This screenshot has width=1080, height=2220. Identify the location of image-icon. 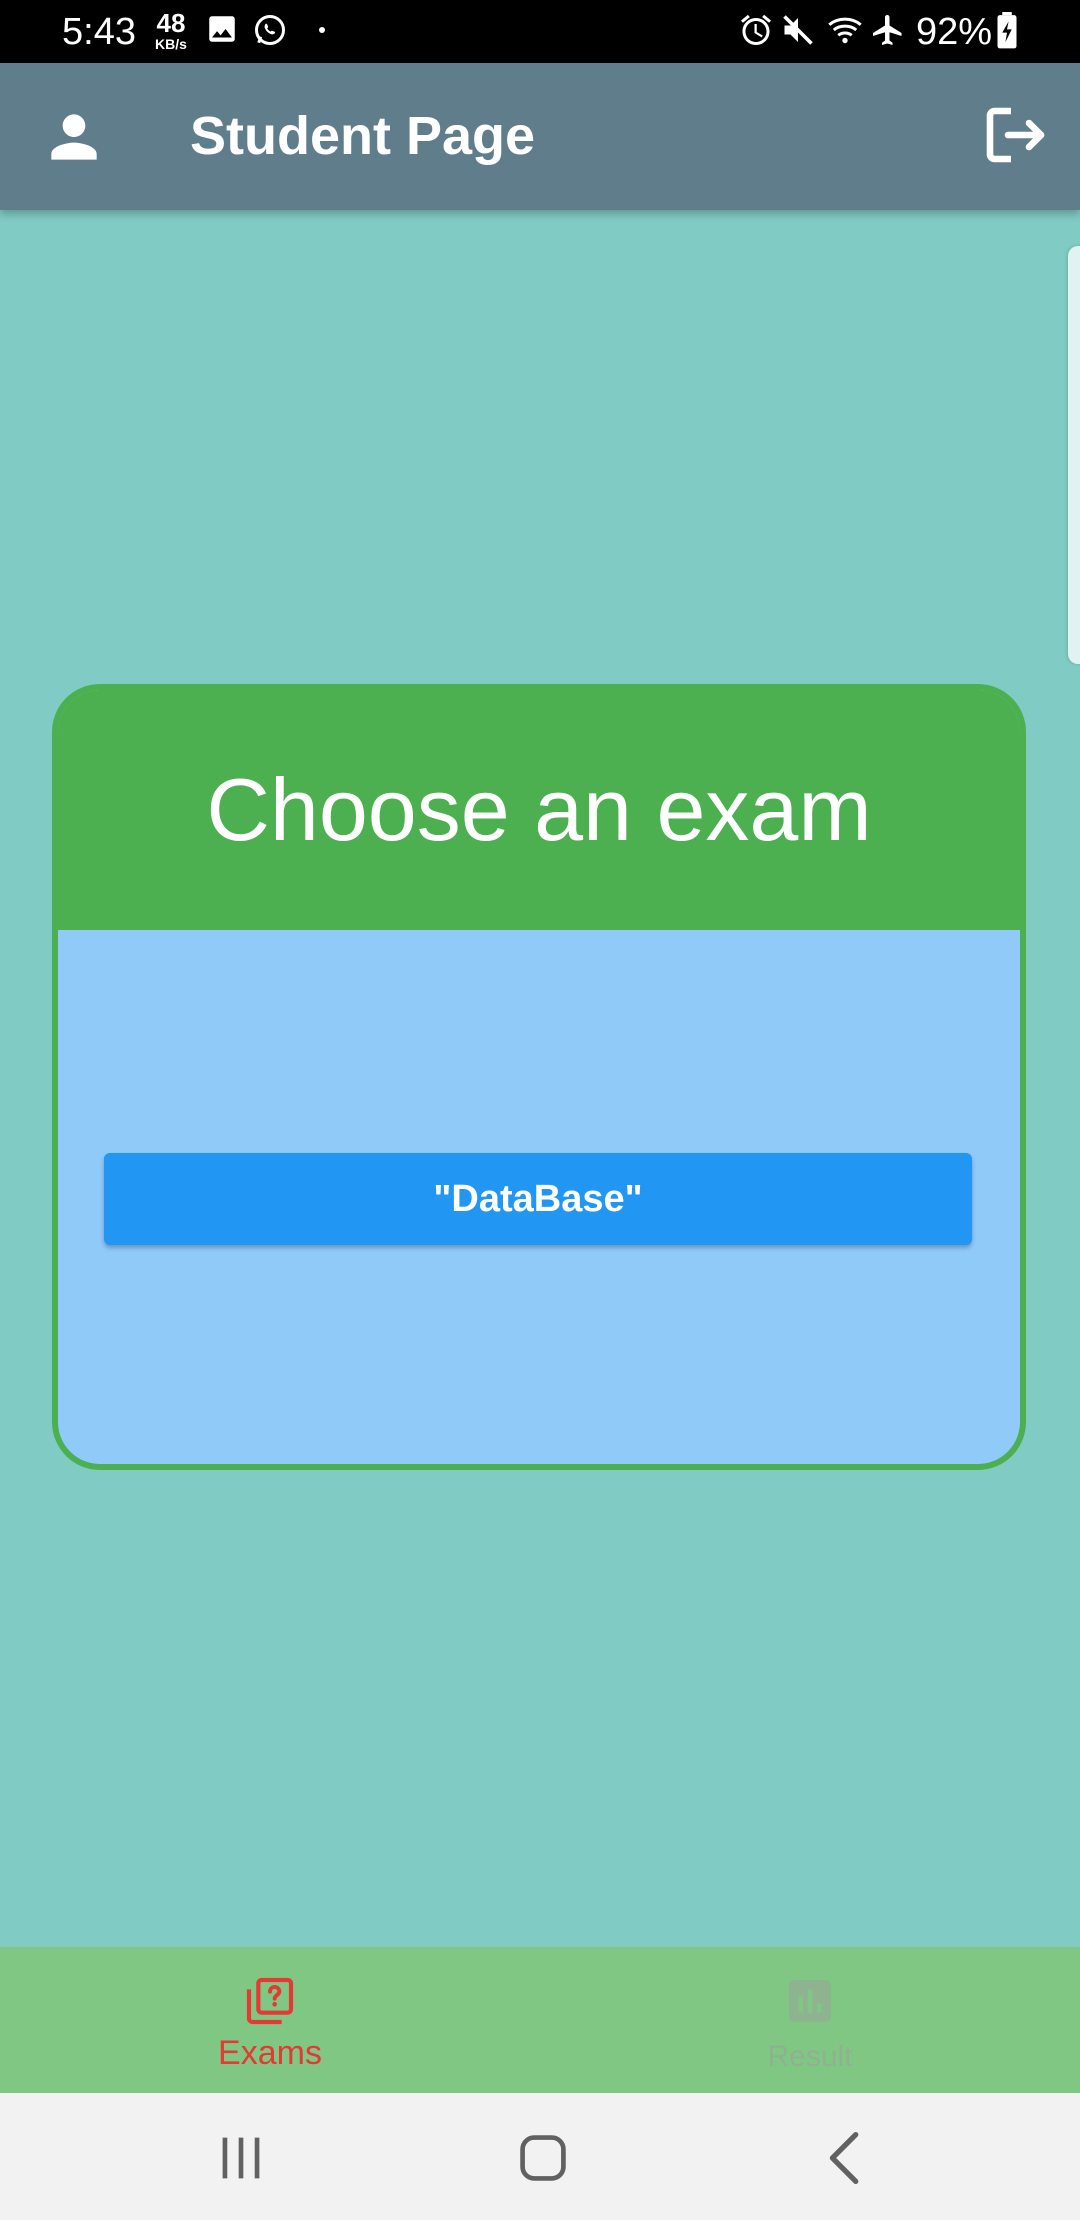
(222, 29).